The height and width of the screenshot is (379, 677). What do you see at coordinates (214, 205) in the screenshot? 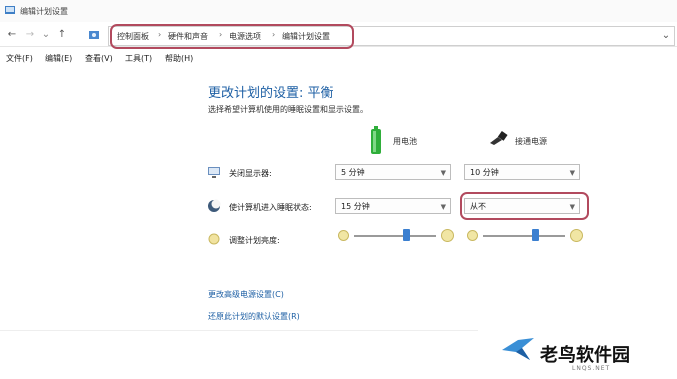
I see `sleep-icon` at bounding box center [214, 205].